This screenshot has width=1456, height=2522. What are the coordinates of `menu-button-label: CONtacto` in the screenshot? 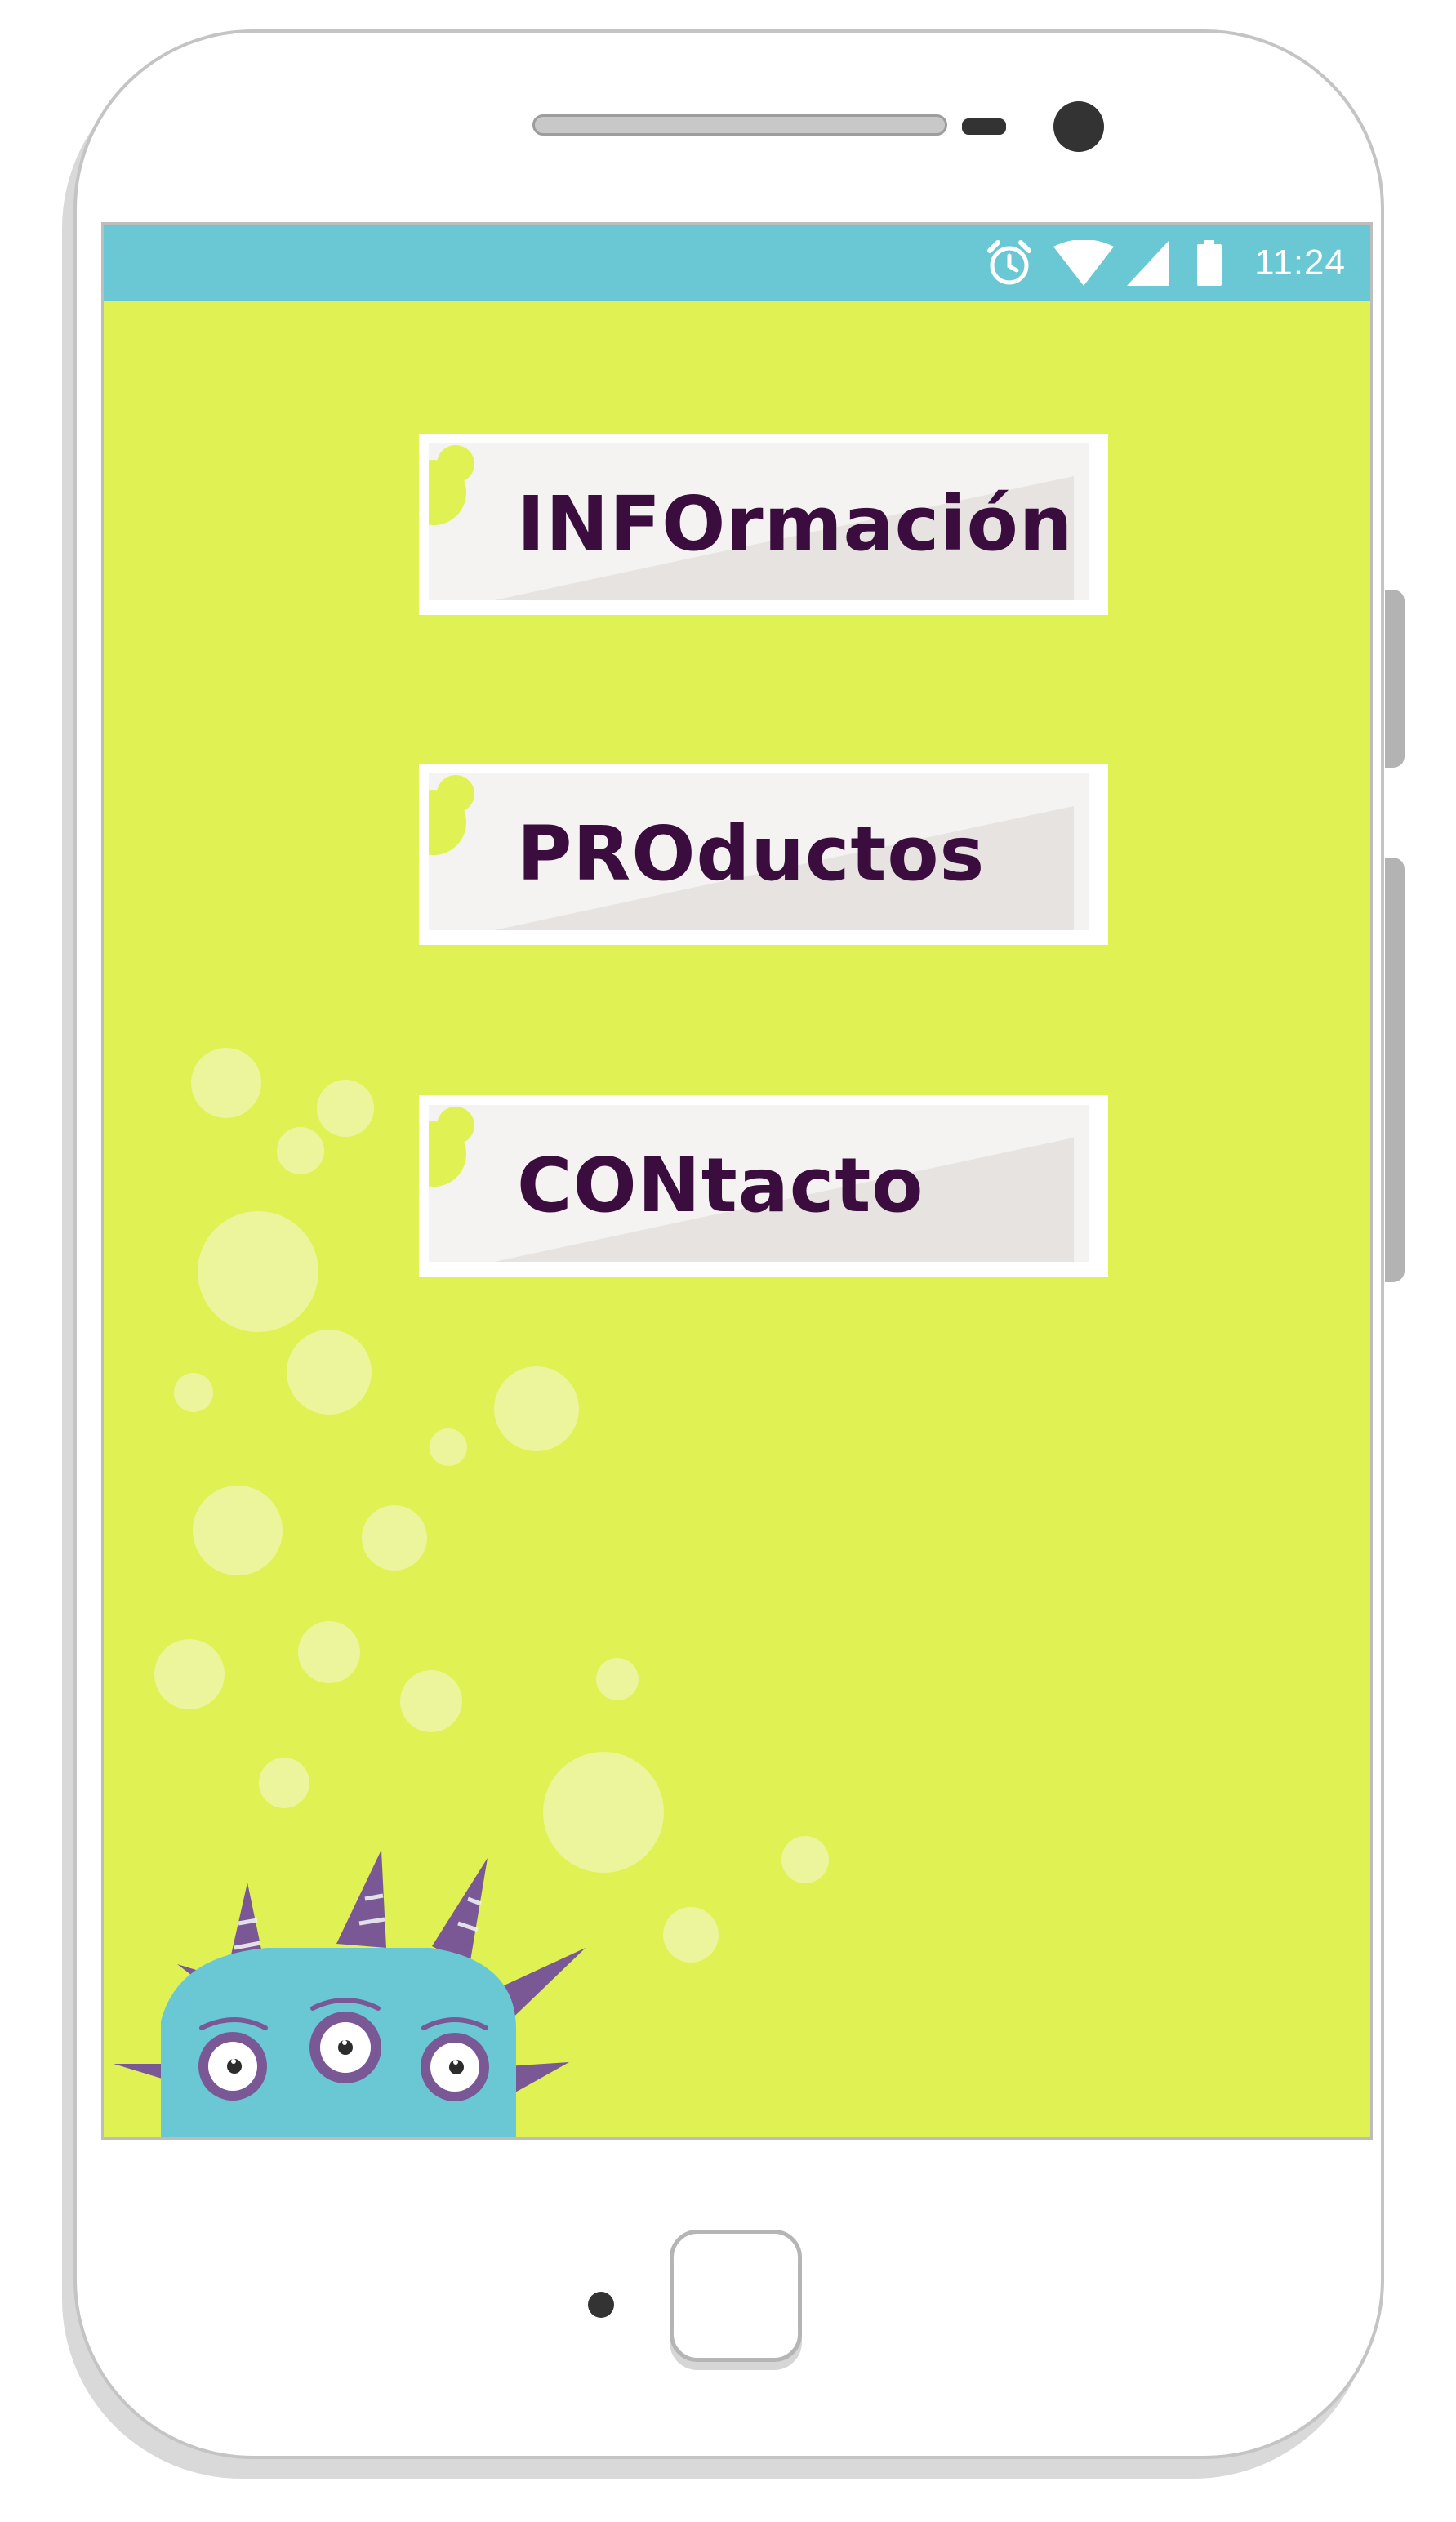 It's located at (721, 1185).